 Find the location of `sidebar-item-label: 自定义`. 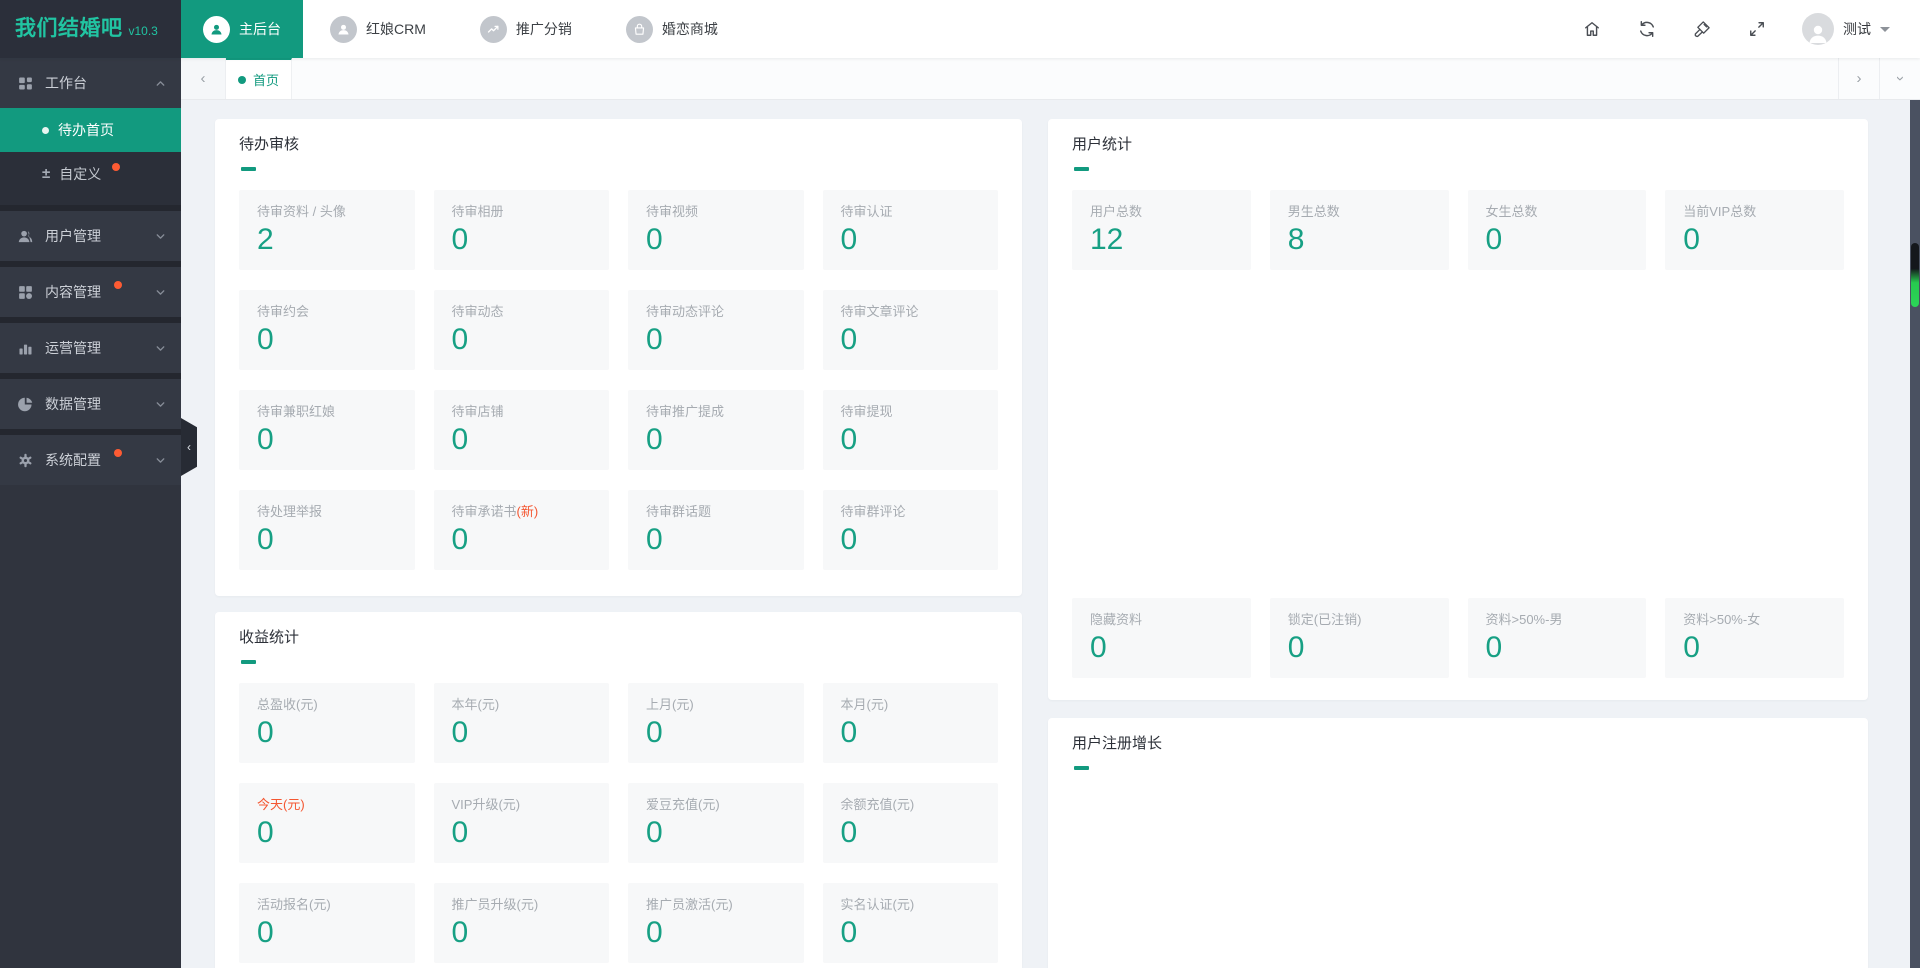

sidebar-item-label: 自定义 is located at coordinates (80, 174).